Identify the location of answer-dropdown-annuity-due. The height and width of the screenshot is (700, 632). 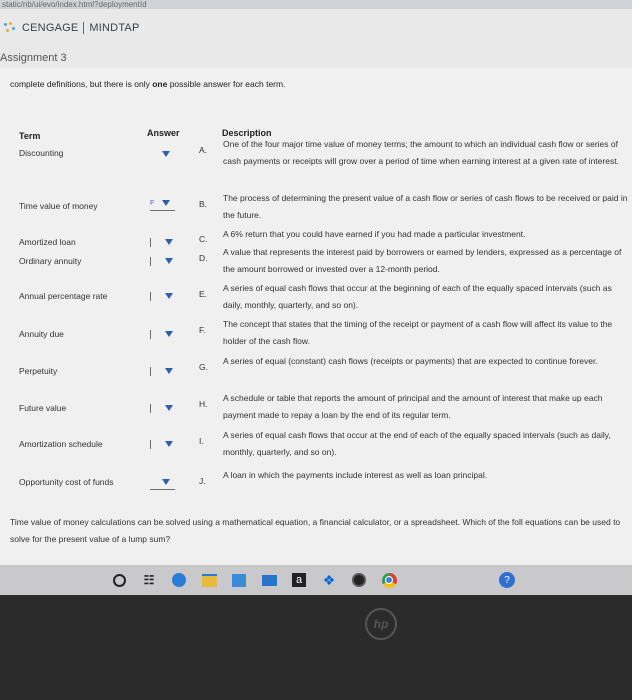
(167, 334).